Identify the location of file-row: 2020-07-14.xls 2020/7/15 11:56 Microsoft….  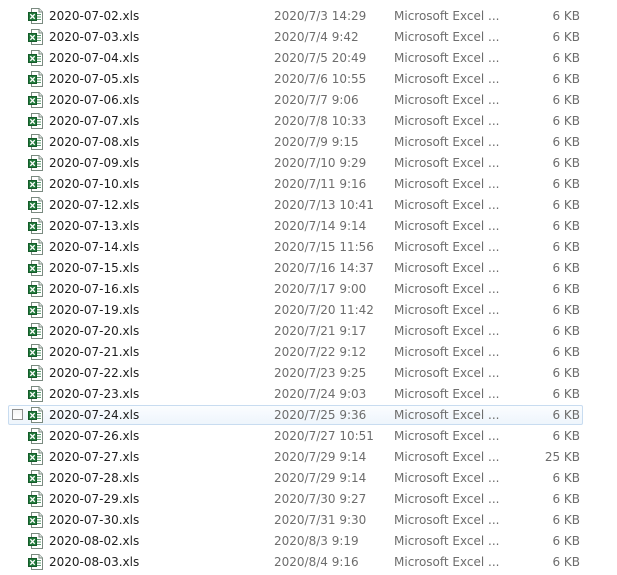
(308, 247).